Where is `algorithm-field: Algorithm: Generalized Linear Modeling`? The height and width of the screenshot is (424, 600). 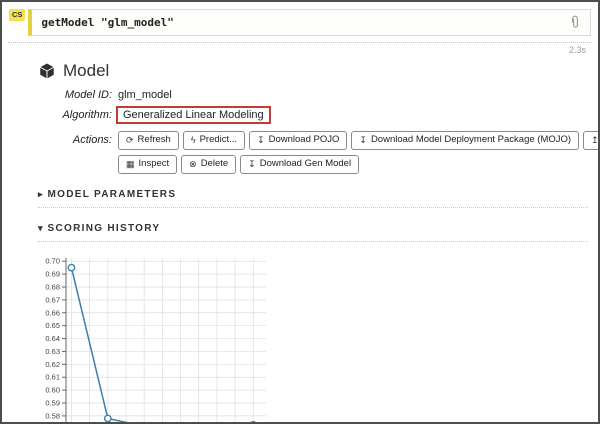
algorithm-field: Algorithm: Generalized Linear Modeling is located at coordinates (313, 115).